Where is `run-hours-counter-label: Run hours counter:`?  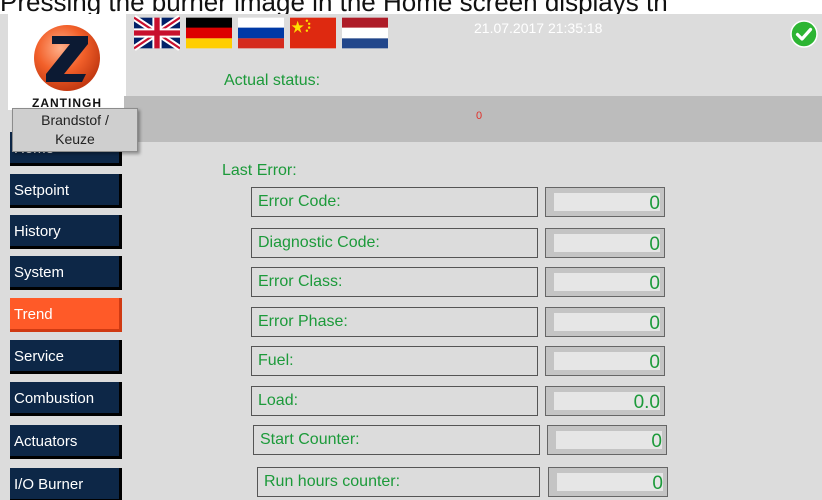
run-hours-counter-label: Run hours counter: is located at coordinates (398, 482).